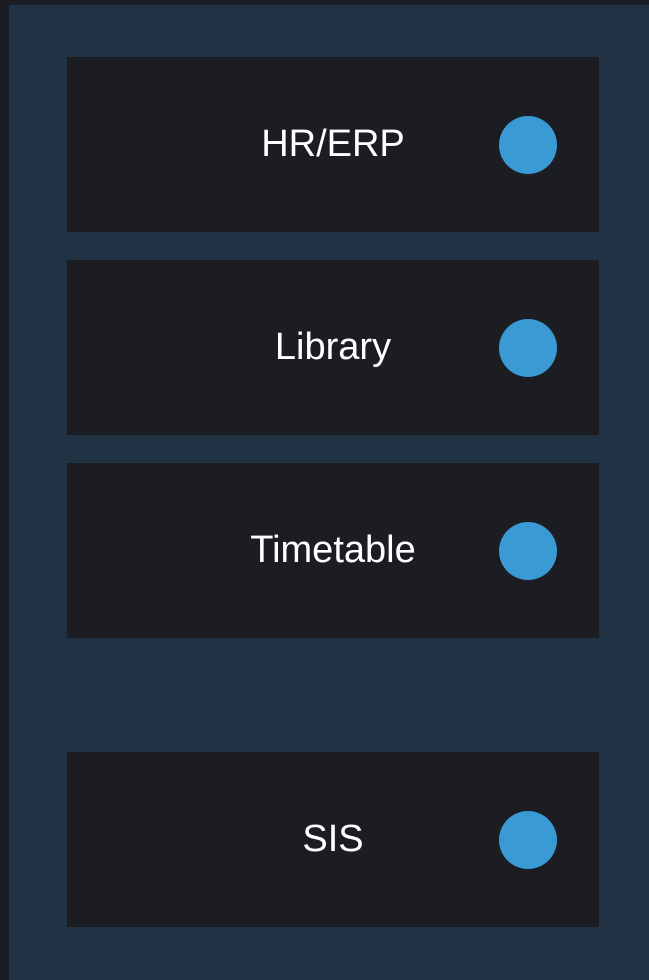 This screenshot has width=649, height=980. I want to click on system-box-sis: SIS, so click(333, 839).